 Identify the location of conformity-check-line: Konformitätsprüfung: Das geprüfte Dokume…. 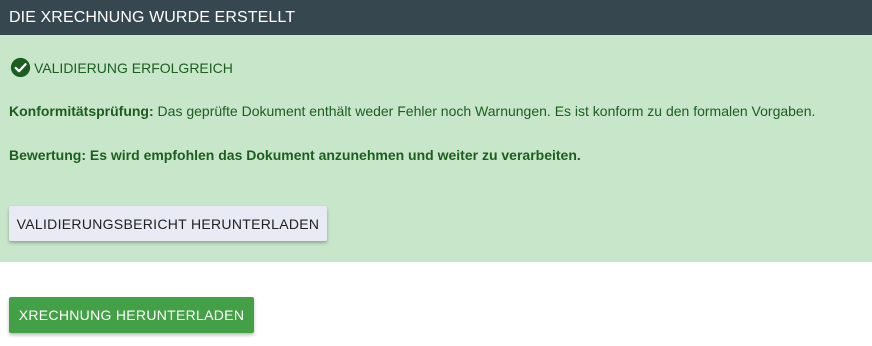
(412, 111).